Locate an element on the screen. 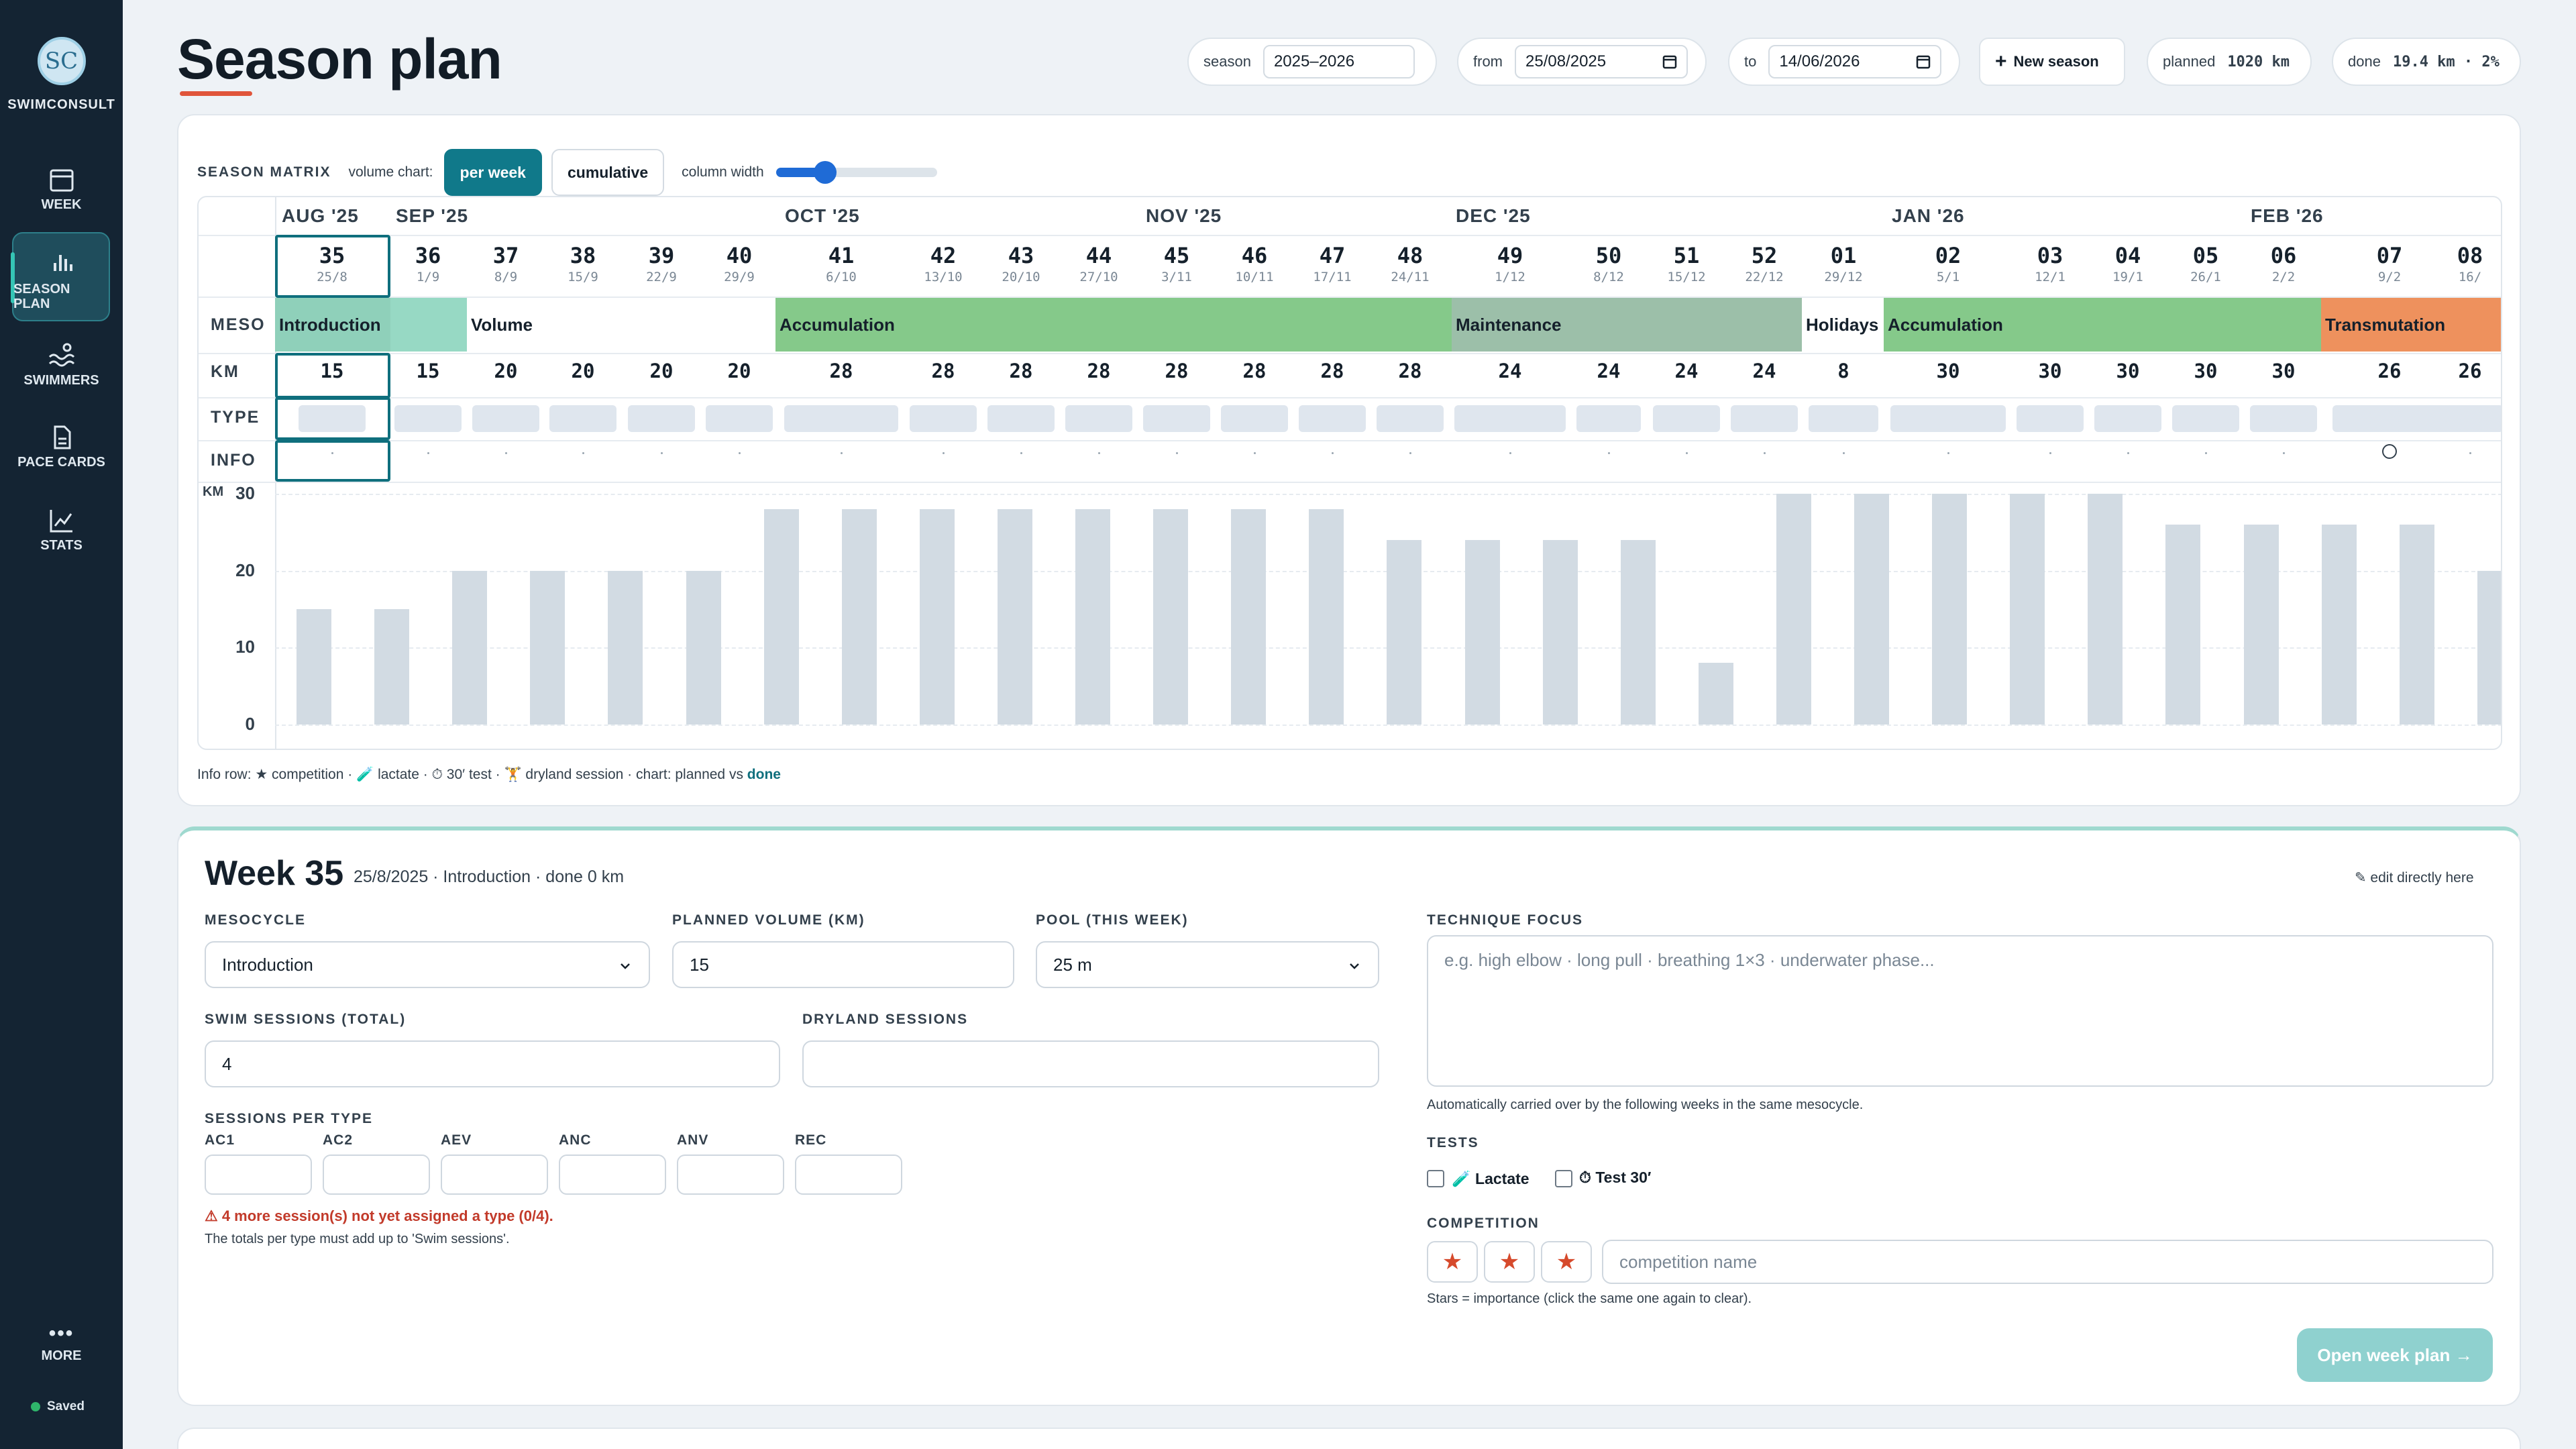 The image size is (2576, 1449). week-header-44: 44 27/10 is located at coordinates (1098, 263).